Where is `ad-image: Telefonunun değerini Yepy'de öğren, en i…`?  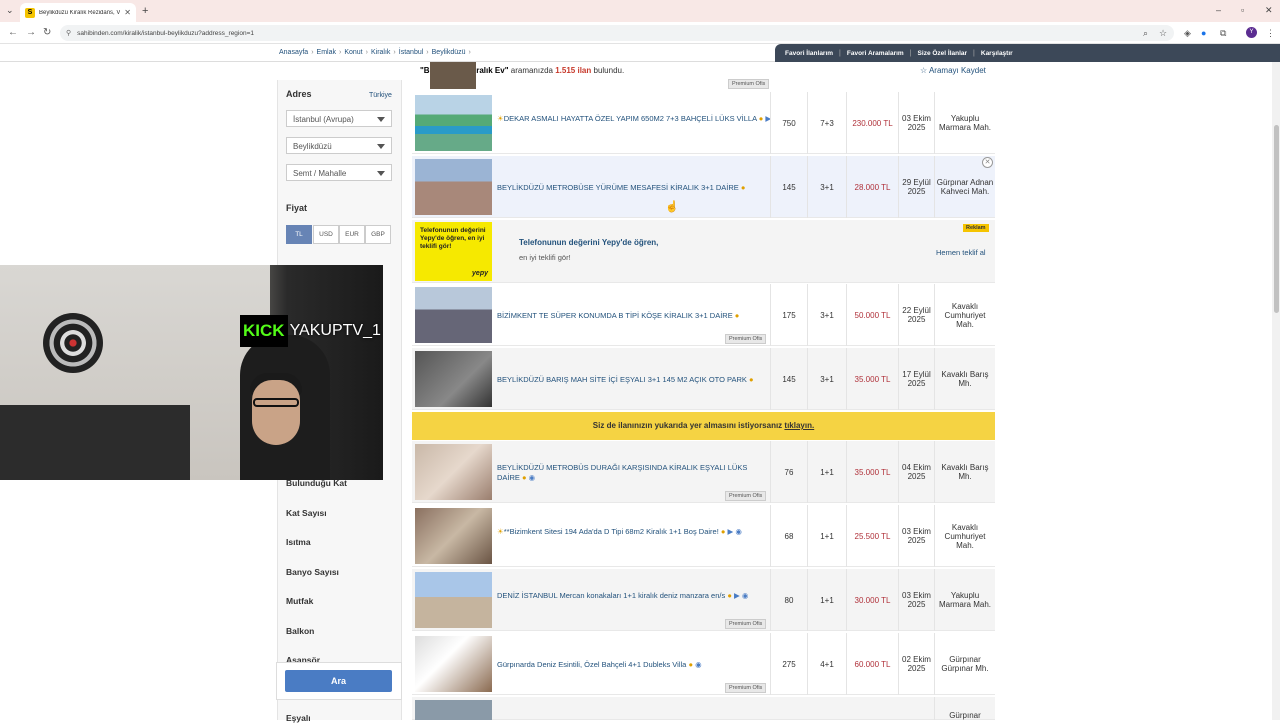
ad-image: Telefonunun değerini Yepy'de öğren, en i… is located at coordinates (453, 251).